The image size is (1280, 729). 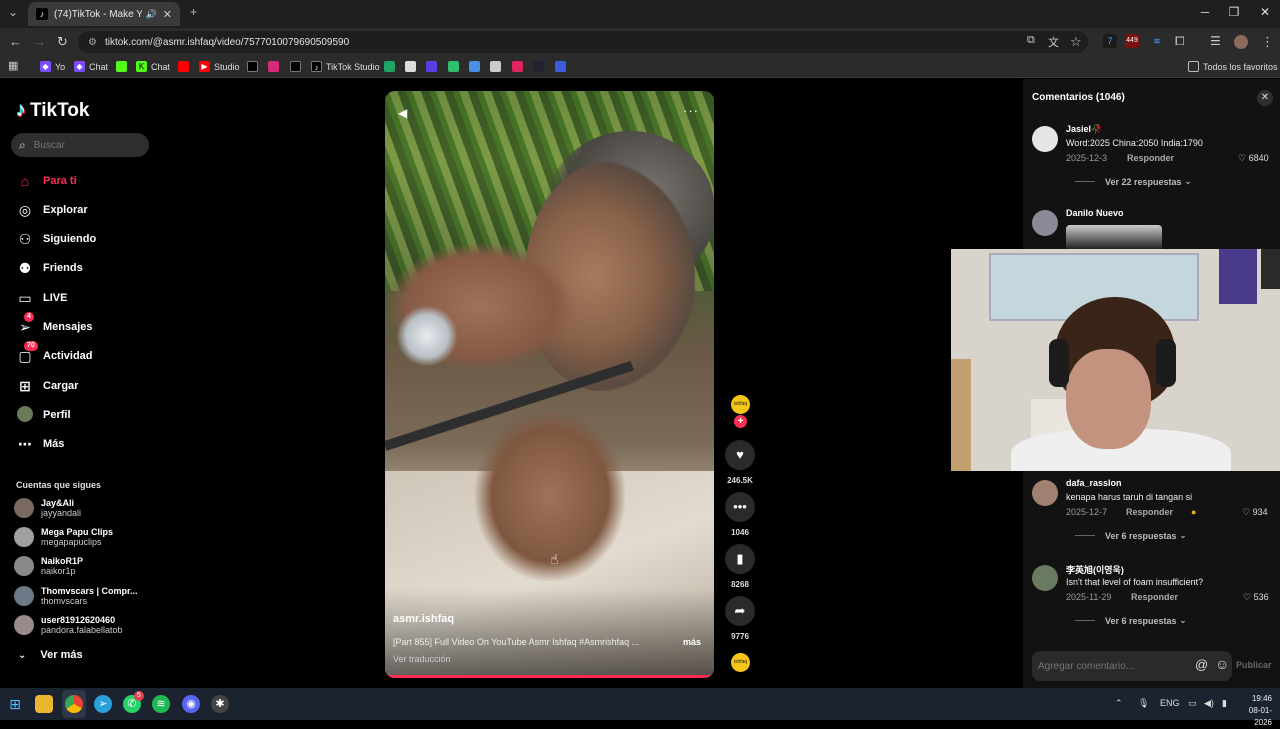 I want to click on discord-icon: ◉, so click(x=191, y=704).